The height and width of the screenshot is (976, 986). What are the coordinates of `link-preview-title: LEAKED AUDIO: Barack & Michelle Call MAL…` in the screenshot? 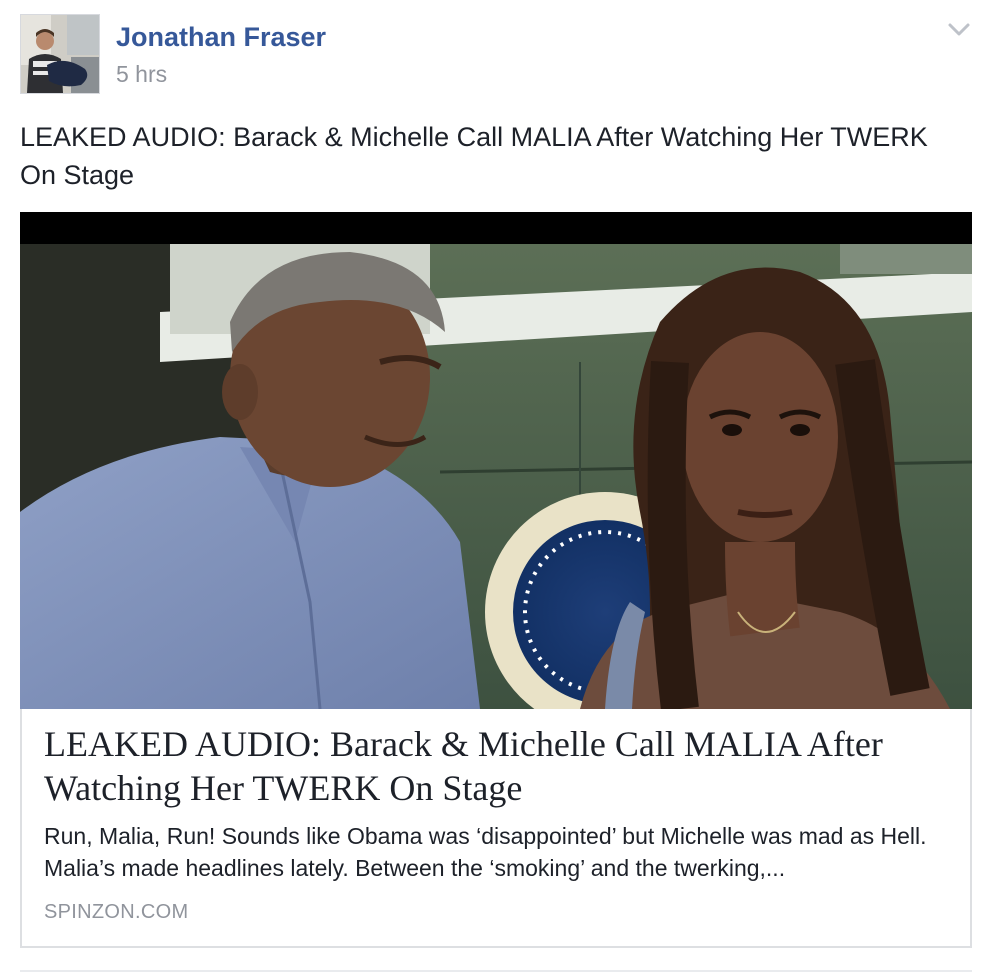 It's located at (494, 766).